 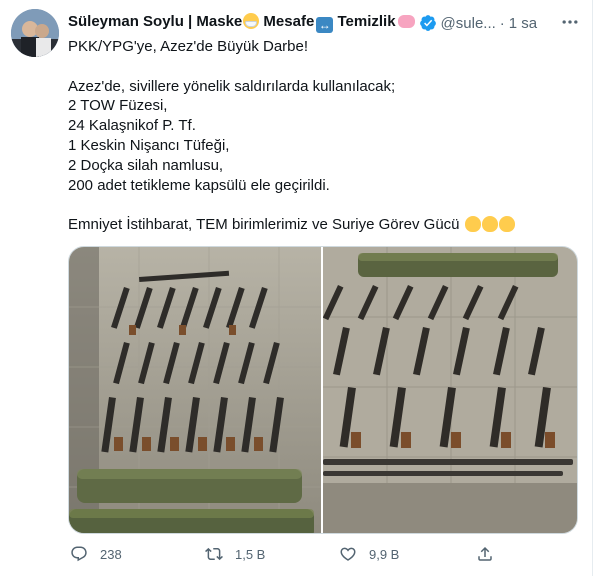 I want to click on share-button, so click(x=485, y=554).